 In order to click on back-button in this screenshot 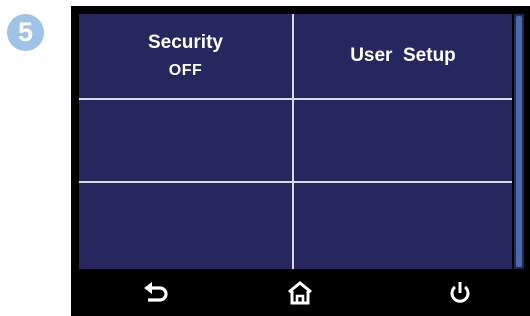, I will do `click(156, 293)`.